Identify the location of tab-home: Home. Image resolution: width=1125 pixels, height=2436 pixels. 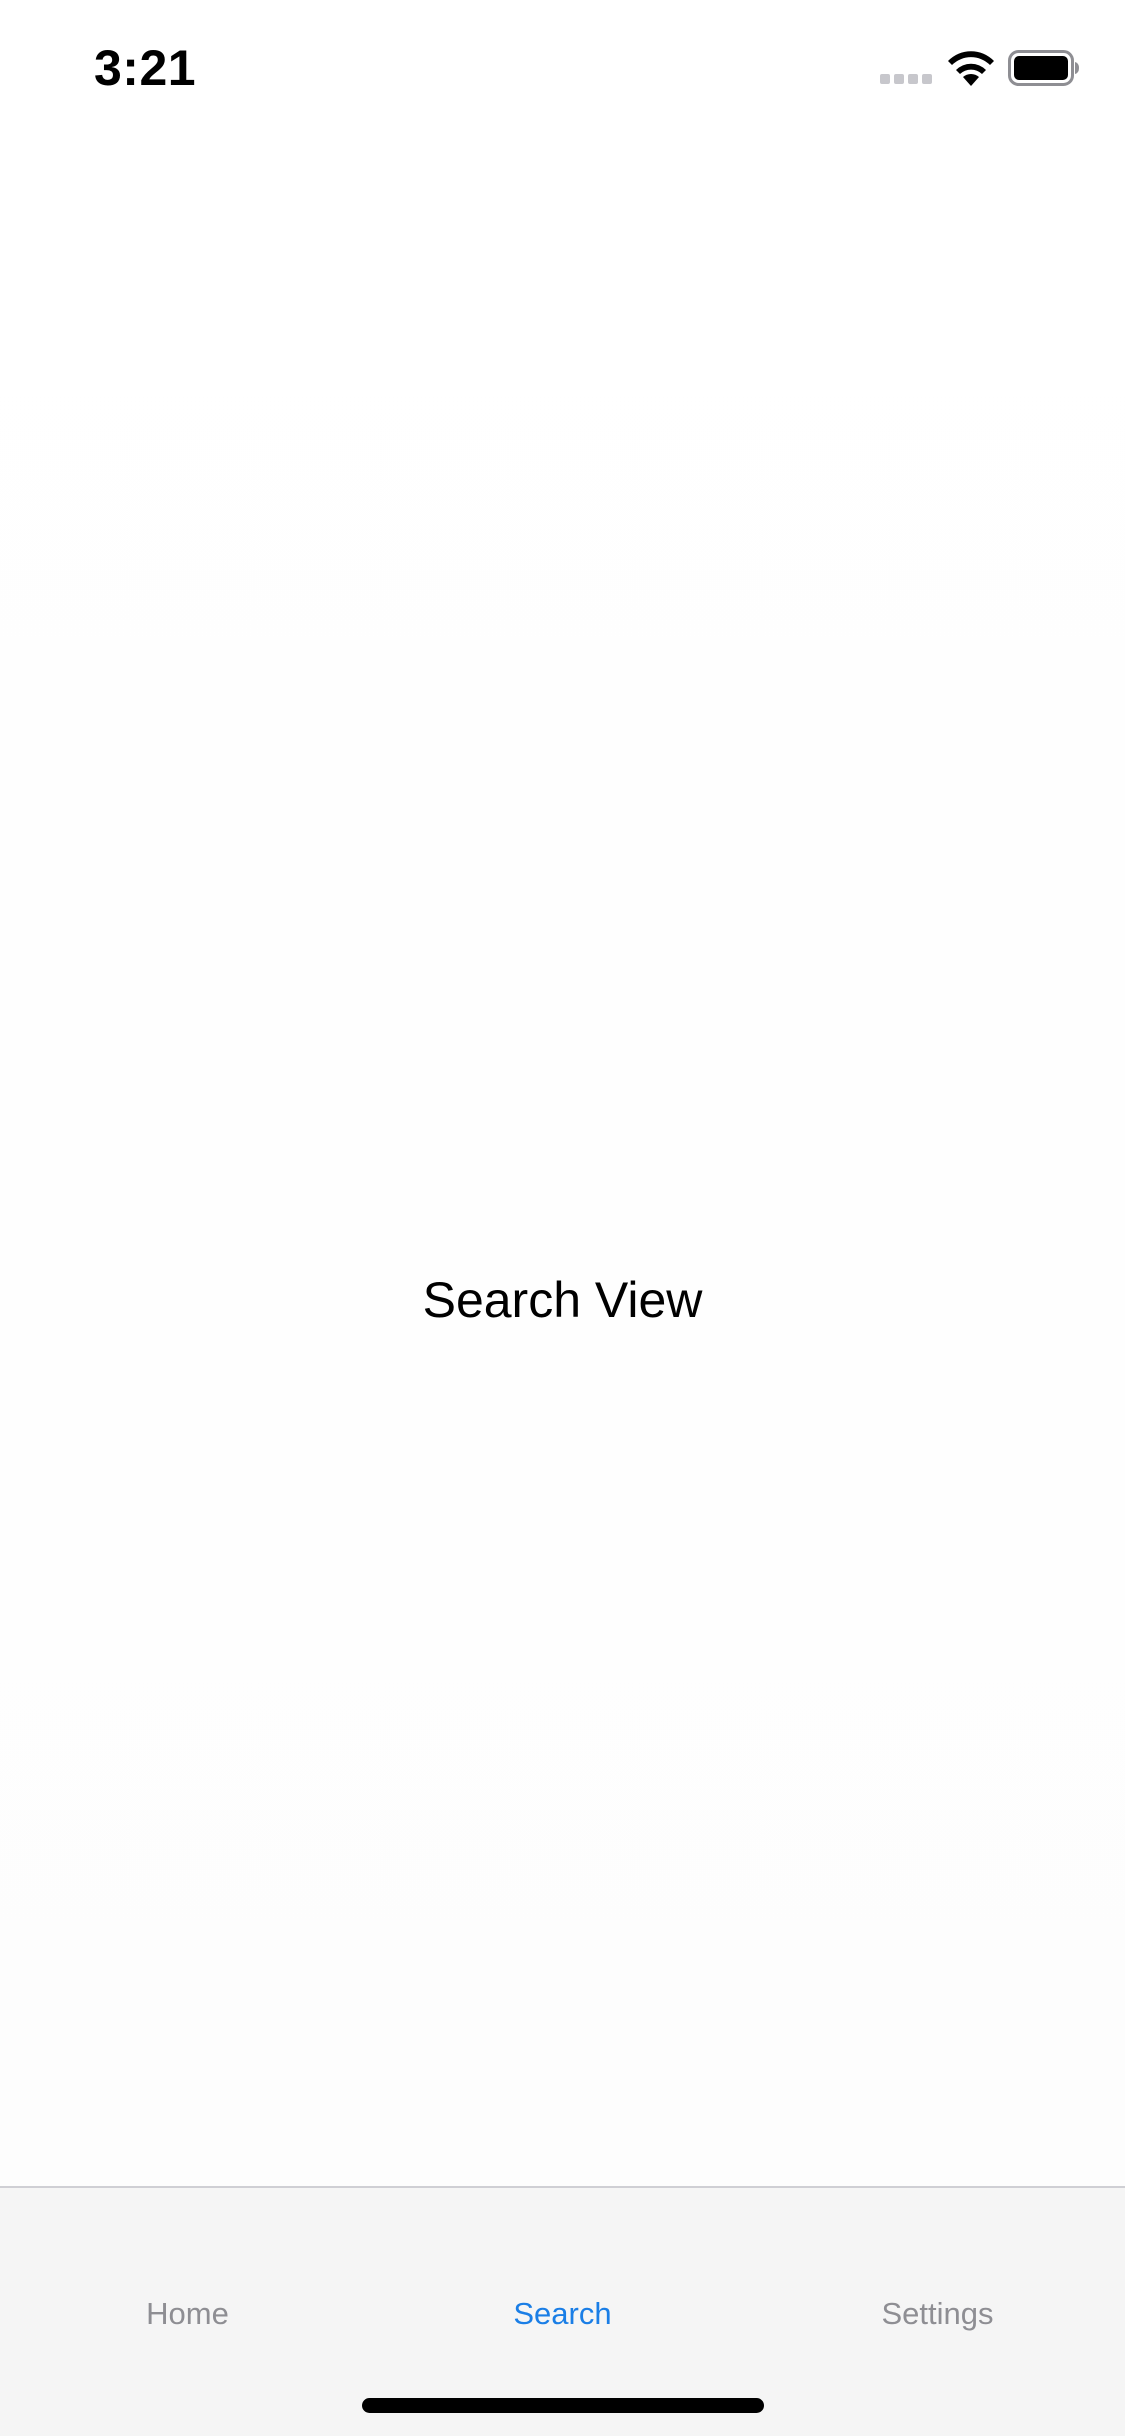
(187, 2261).